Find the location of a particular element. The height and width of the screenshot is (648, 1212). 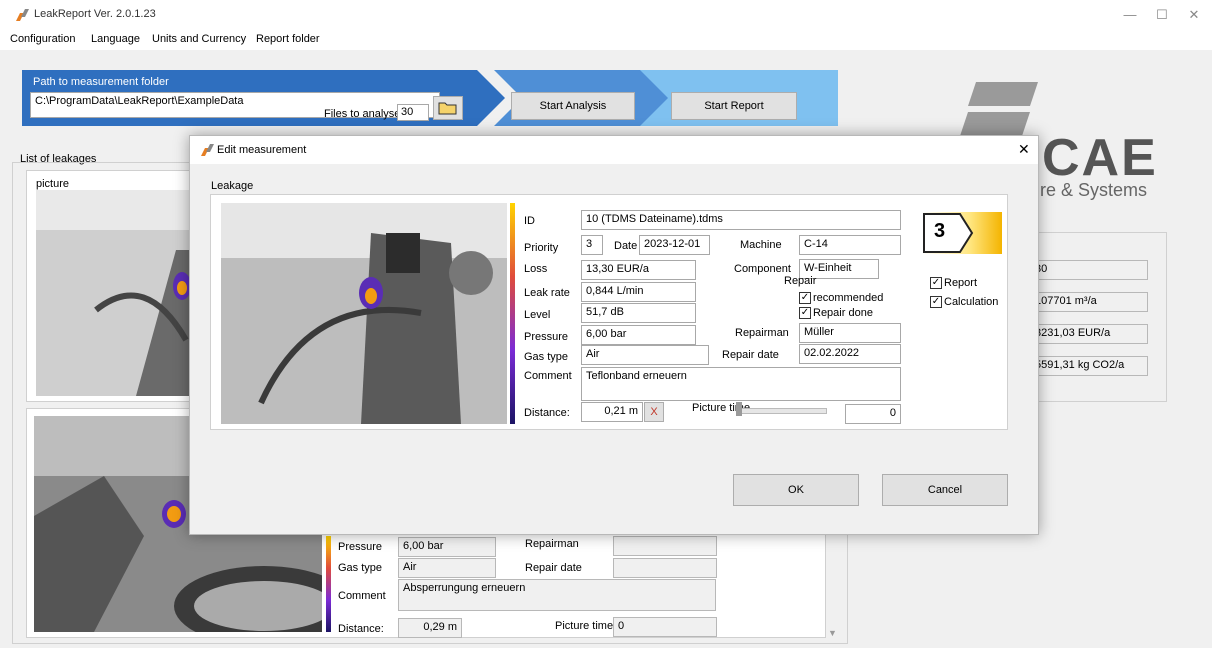

item2-color-scale is located at coordinates (328, 584).